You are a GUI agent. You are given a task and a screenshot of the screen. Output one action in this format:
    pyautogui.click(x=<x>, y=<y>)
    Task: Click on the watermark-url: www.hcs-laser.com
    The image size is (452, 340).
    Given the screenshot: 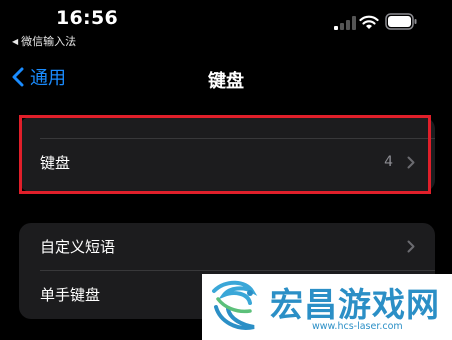 What is the action you would take?
    pyautogui.click(x=357, y=326)
    